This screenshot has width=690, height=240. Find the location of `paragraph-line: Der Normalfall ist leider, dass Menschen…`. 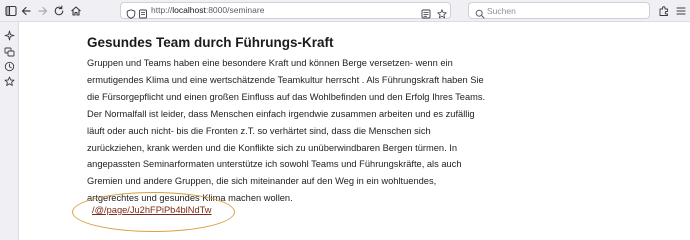

paragraph-line: Der Normalfall ist leider, dass Menschen… is located at coordinates (281, 113).